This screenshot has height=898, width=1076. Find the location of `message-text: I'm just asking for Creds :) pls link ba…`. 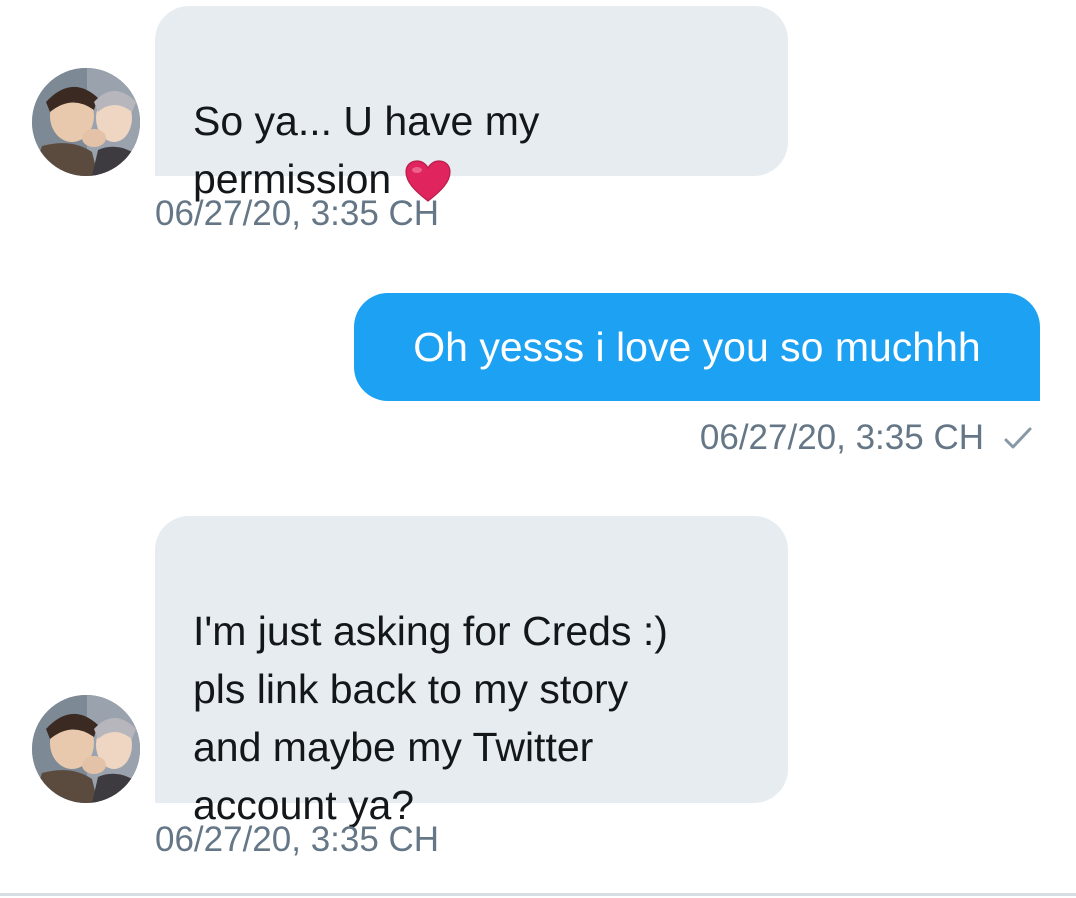

message-text: I'm just asking for Creds :) pls link ba… is located at coordinates (430, 718).